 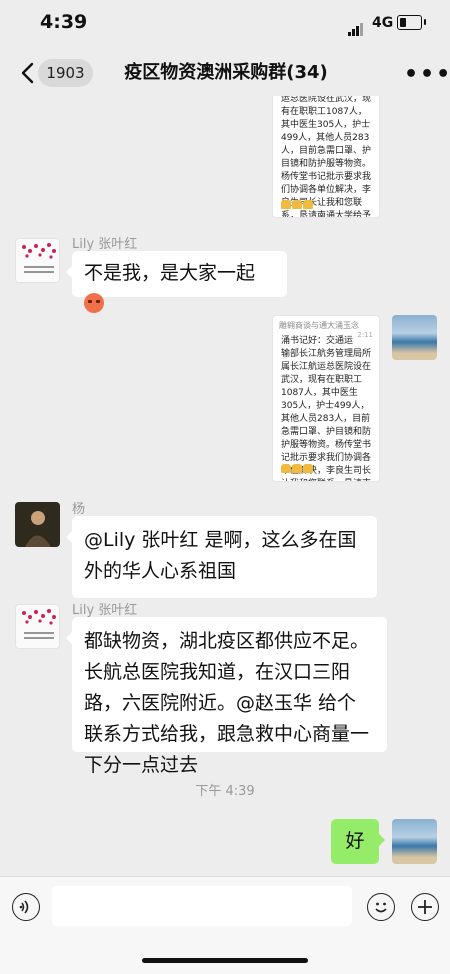 What do you see at coordinates (425, 907) in the screenshot?
I see `plus-icon` at bounding box center [425, 907].